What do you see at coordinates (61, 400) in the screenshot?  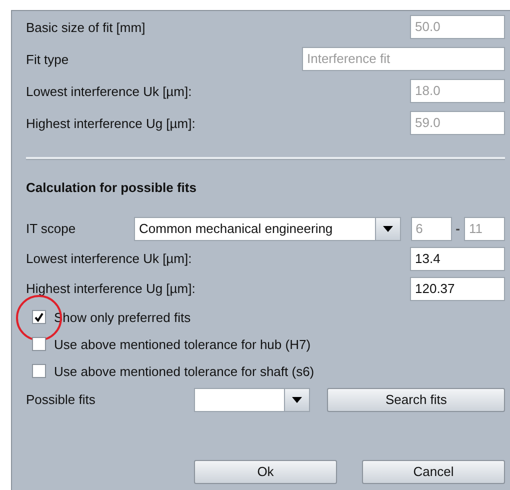 I see `field-label: Possible fits` at bounding box center [61, 400].